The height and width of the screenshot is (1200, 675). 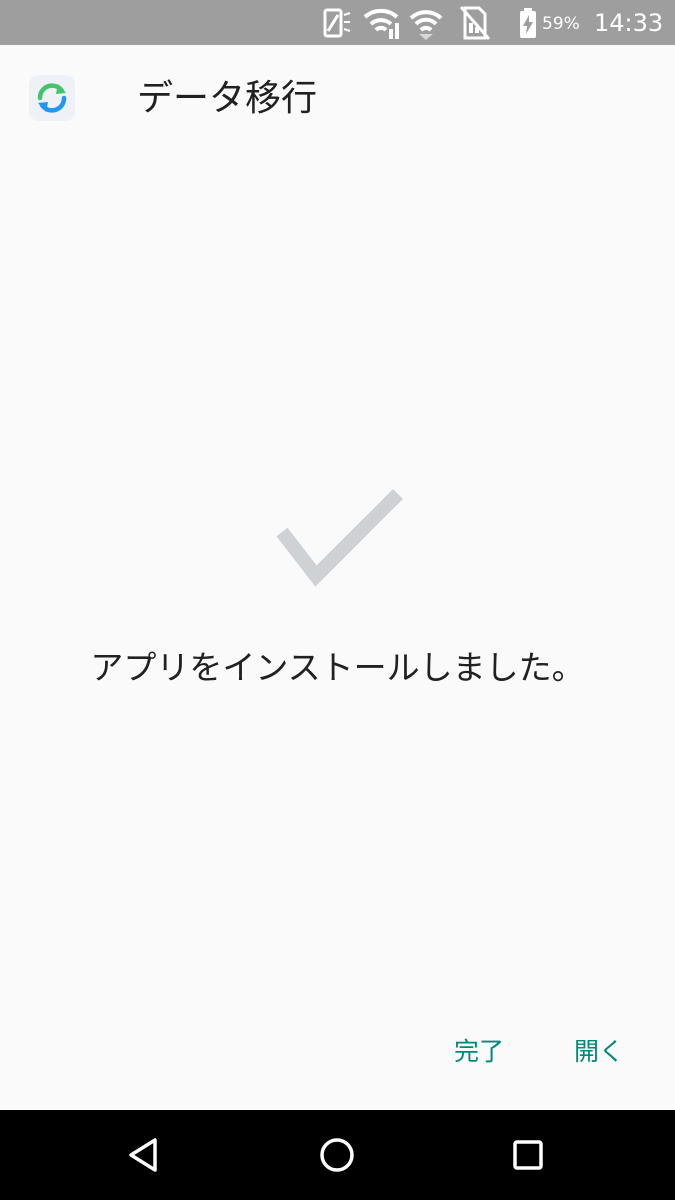 What do you see at coordinates (337, 667) in the screenshot?
I see `install-complete-message: アプリをインストールしました。` at bounding box center [337, 667].